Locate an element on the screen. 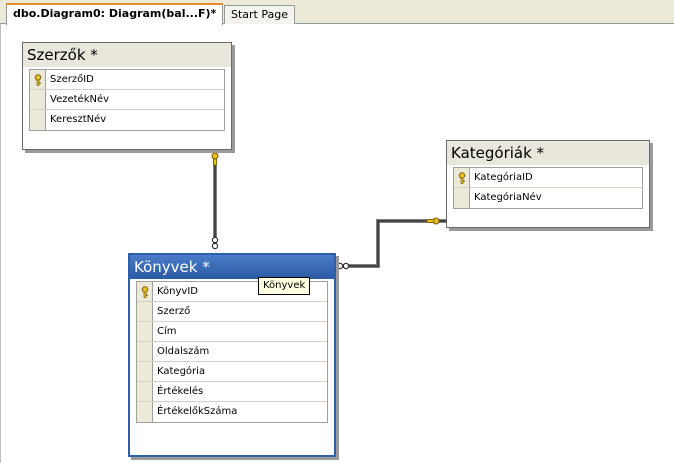 Image resolution: width=674 pixels, height=463 pixels. column-row: VezetékNév is located at coordinates (127, 100).